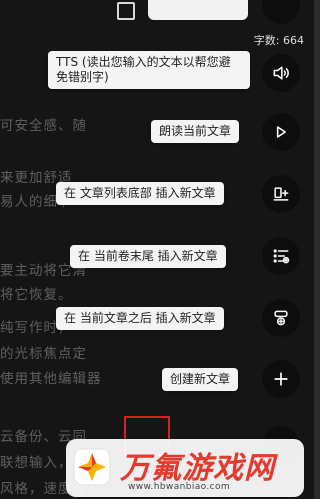 This screenshot has width=320, height=499. I want to click on speaker-icon, so click(281, 73).